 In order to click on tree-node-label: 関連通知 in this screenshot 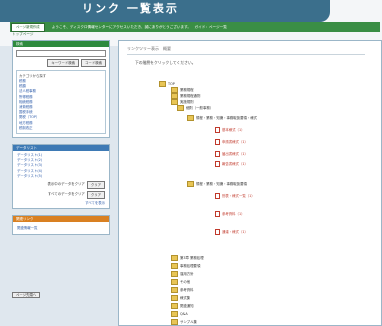, I will do `click(187, 306)`.